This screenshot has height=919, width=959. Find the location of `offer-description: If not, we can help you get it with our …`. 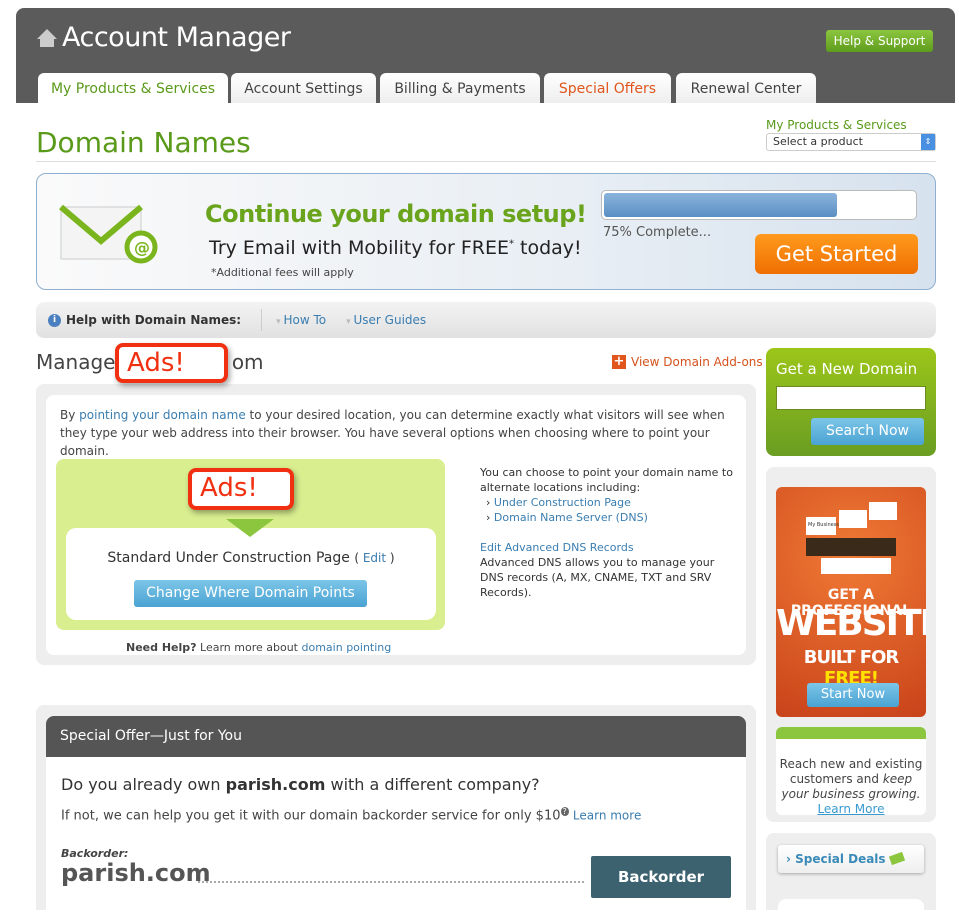

offer-description: If not, we can help you get it with our … is located at coordinates (351, 815).